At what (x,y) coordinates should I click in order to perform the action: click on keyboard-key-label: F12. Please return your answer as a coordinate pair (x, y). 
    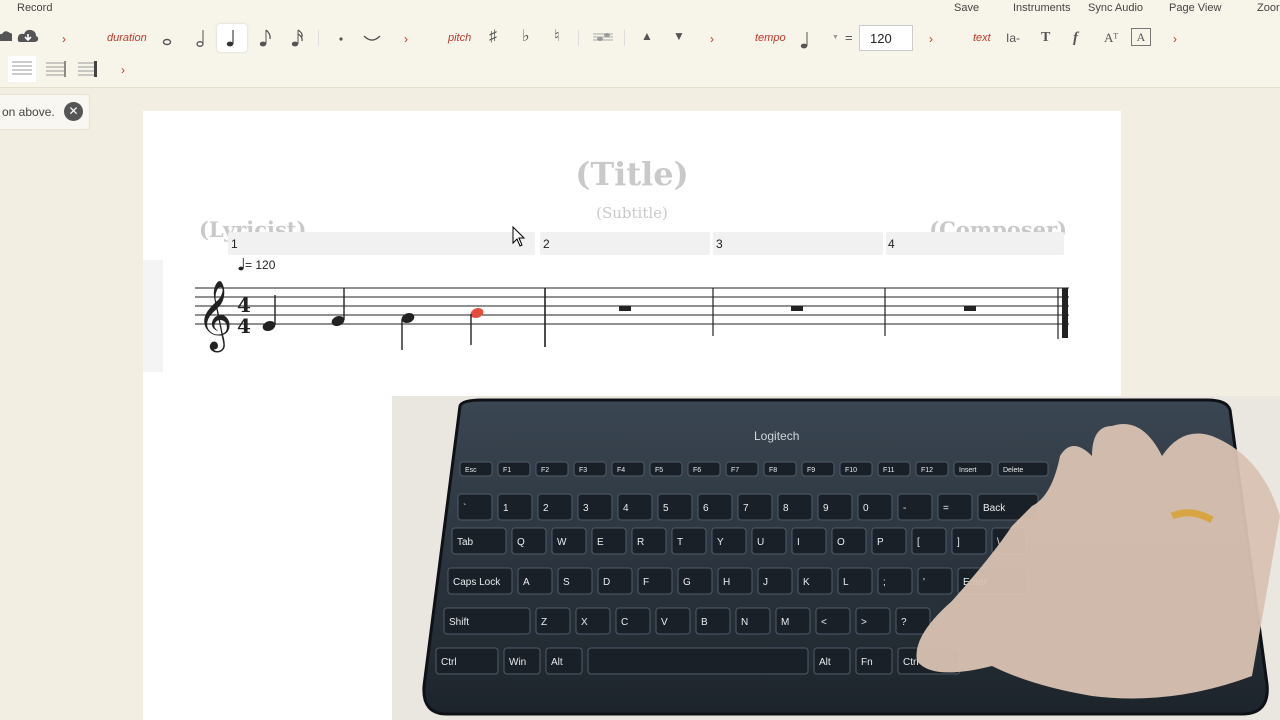
    Looking at the image, I should click on (927, 470).